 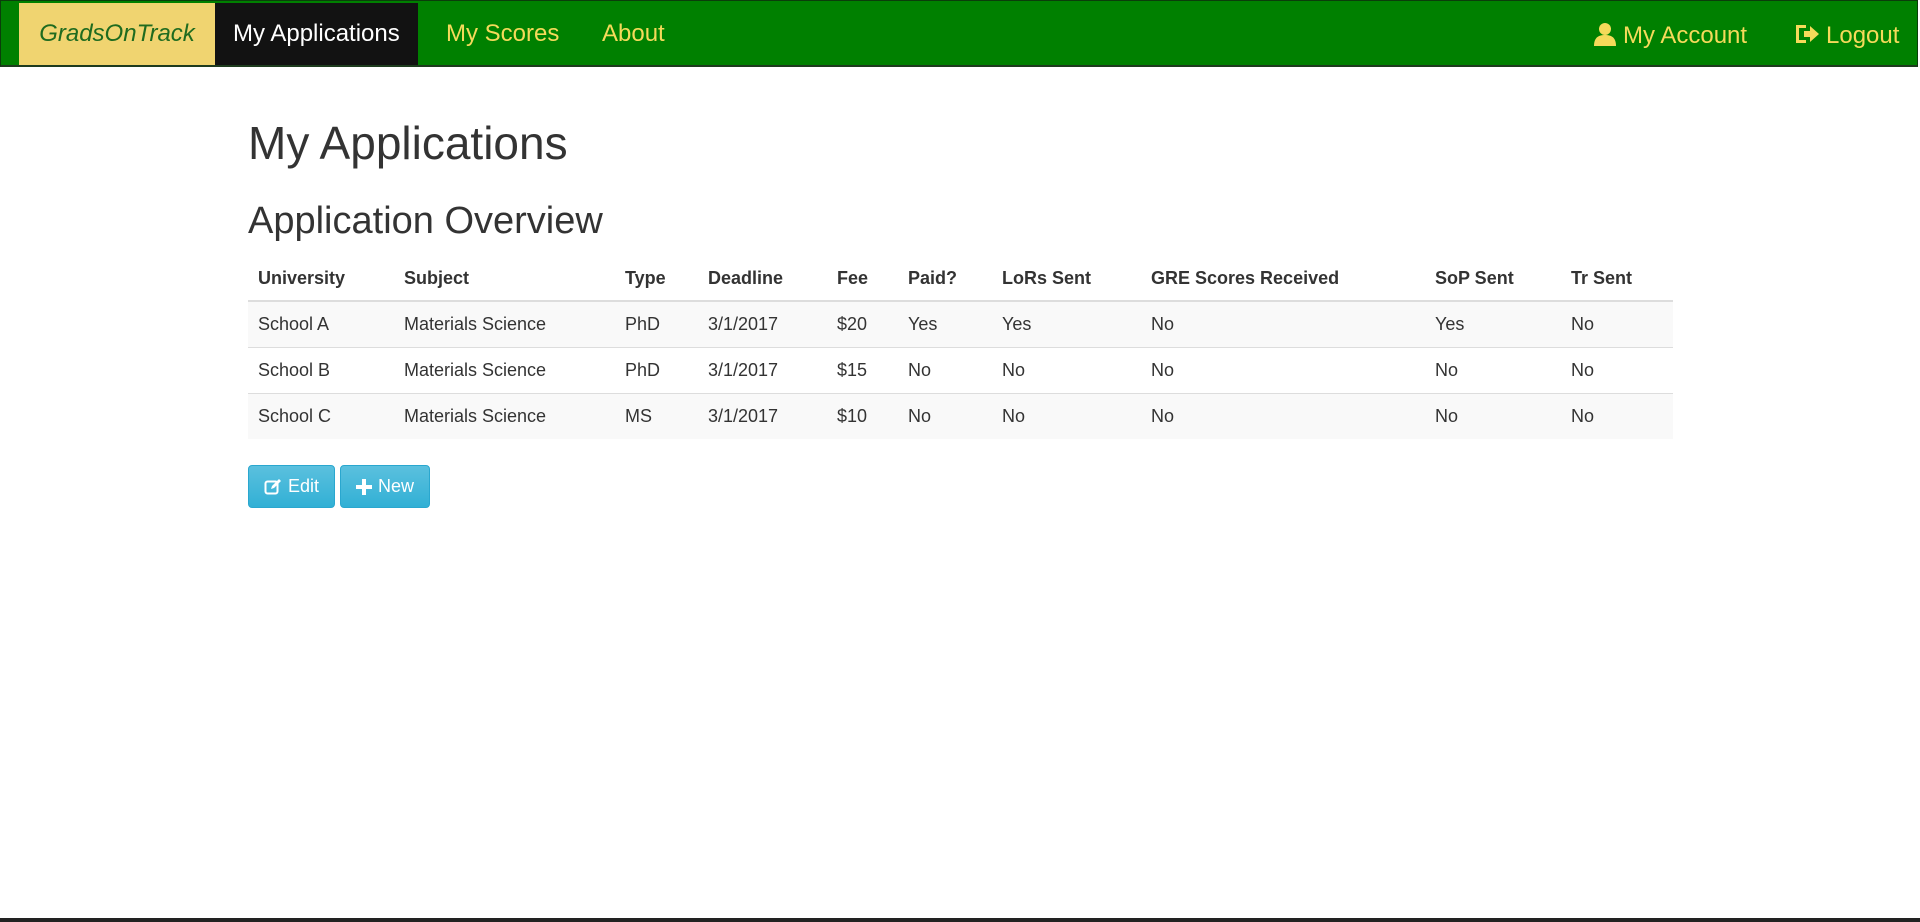 What do you see at coordinates (862, 370) in the screenshot?
I see `table-cell: $15` at bounding box center [862, 370].